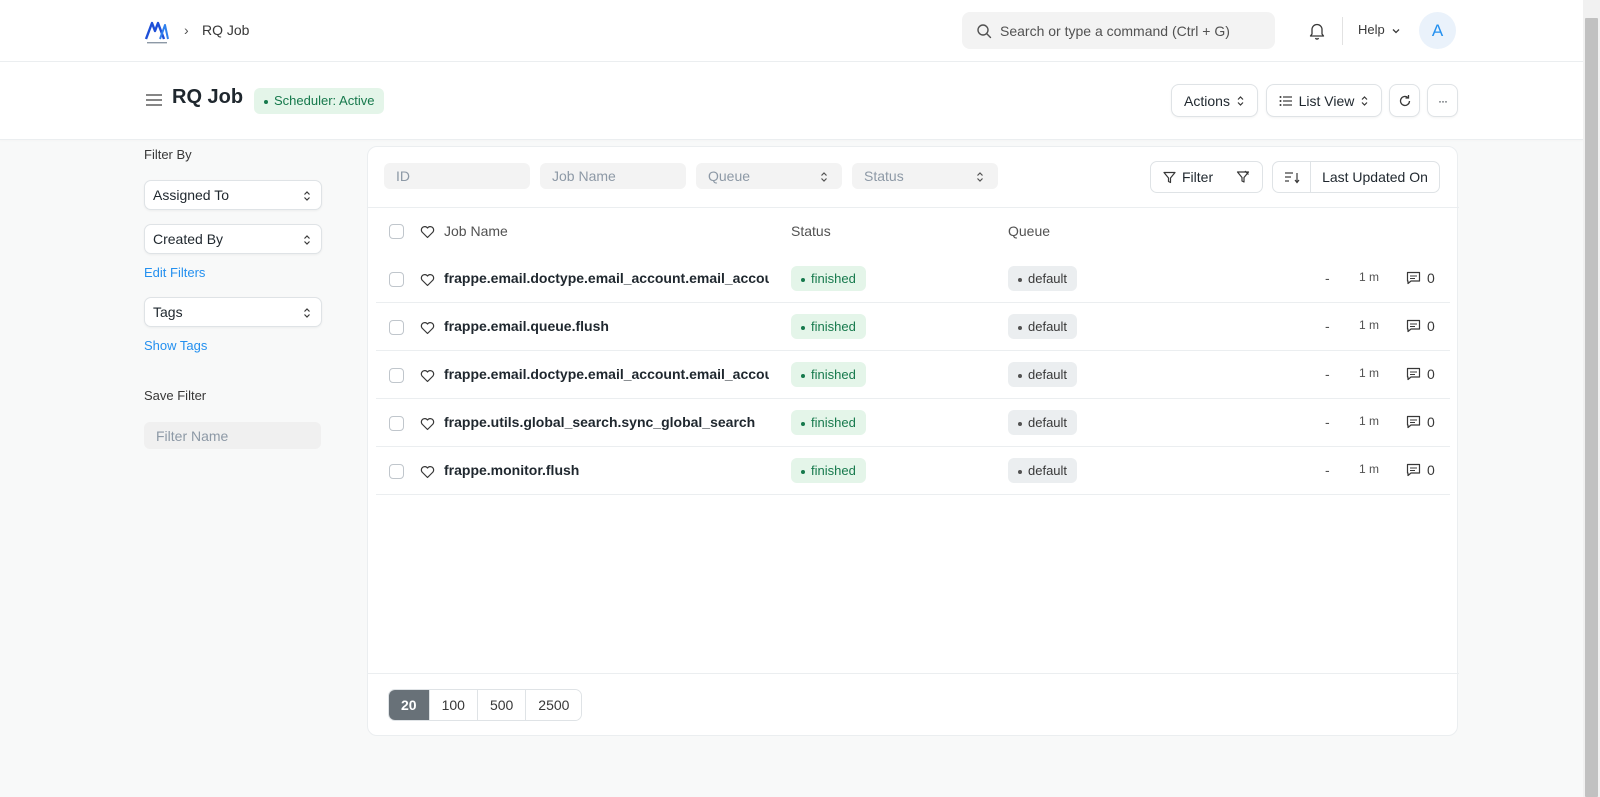 The image size is (1600, 797). I want to click on job-name-link: frappe.monitor.flush, so click(606, 470).